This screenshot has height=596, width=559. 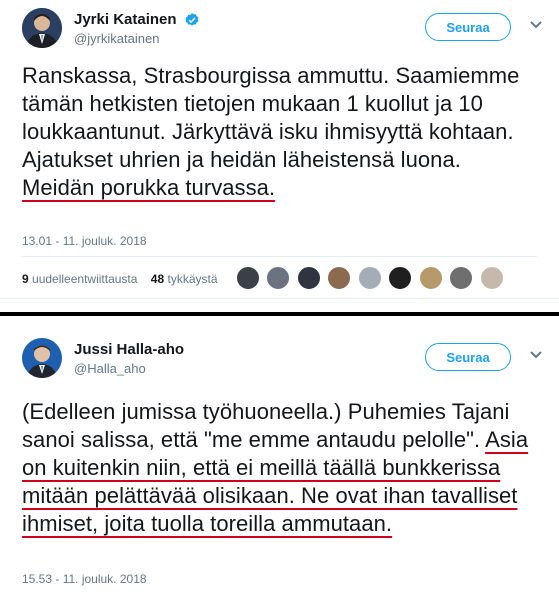 What do you see at coordinates (137, 39) in the screenshot?
I see `author-handle: @jyrkikatainen` at bounding box center [137, 39].